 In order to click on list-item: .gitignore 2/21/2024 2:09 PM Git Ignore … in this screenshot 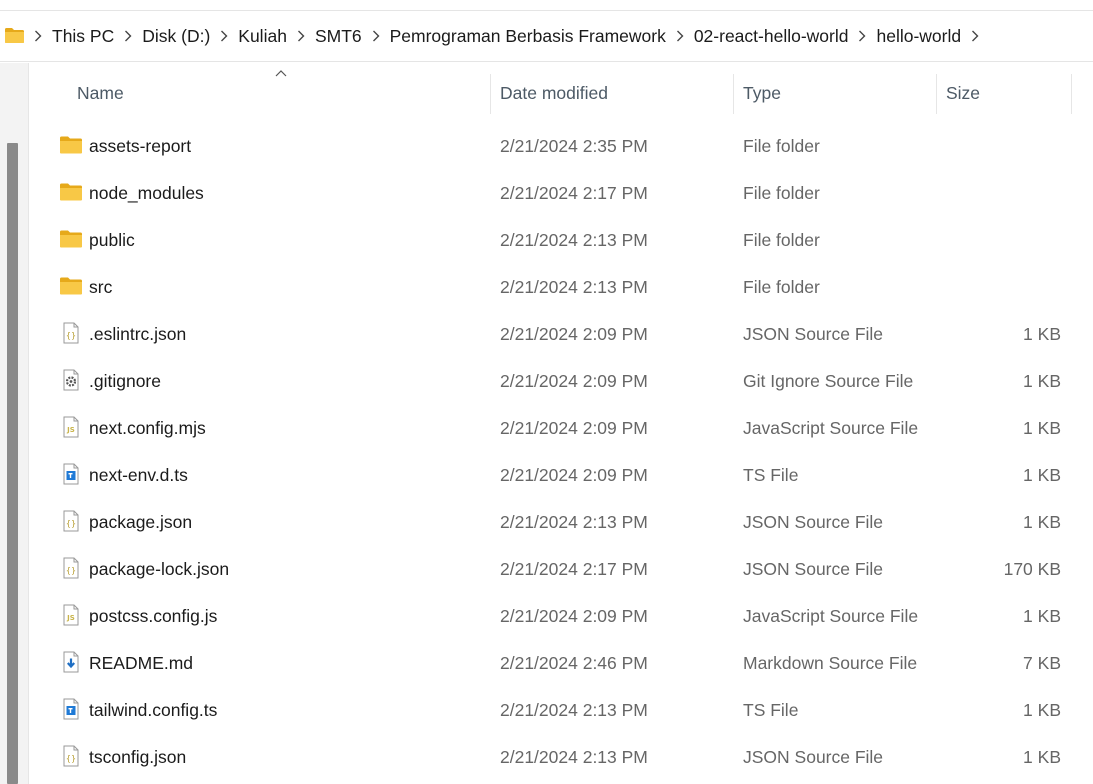, I will do `click(561, 381)`.